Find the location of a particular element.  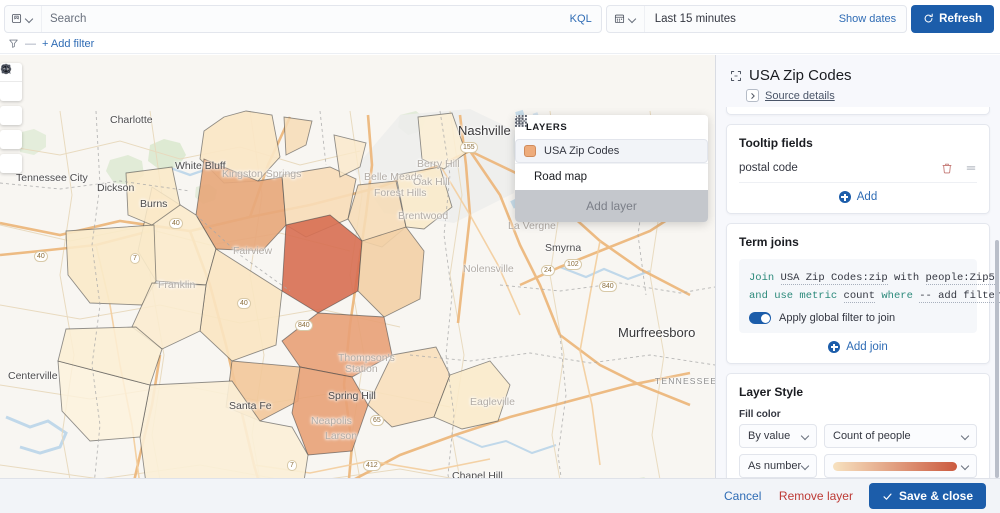

layer-style-title: Layer Style is located at coordinates (771, 392).